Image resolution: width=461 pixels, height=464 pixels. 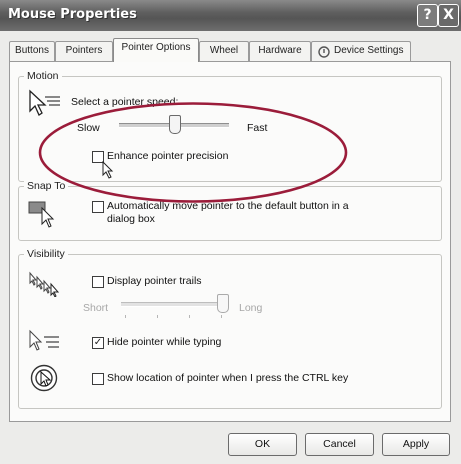 I want to click on fast-label: Fast, so click(x=257, y=128).